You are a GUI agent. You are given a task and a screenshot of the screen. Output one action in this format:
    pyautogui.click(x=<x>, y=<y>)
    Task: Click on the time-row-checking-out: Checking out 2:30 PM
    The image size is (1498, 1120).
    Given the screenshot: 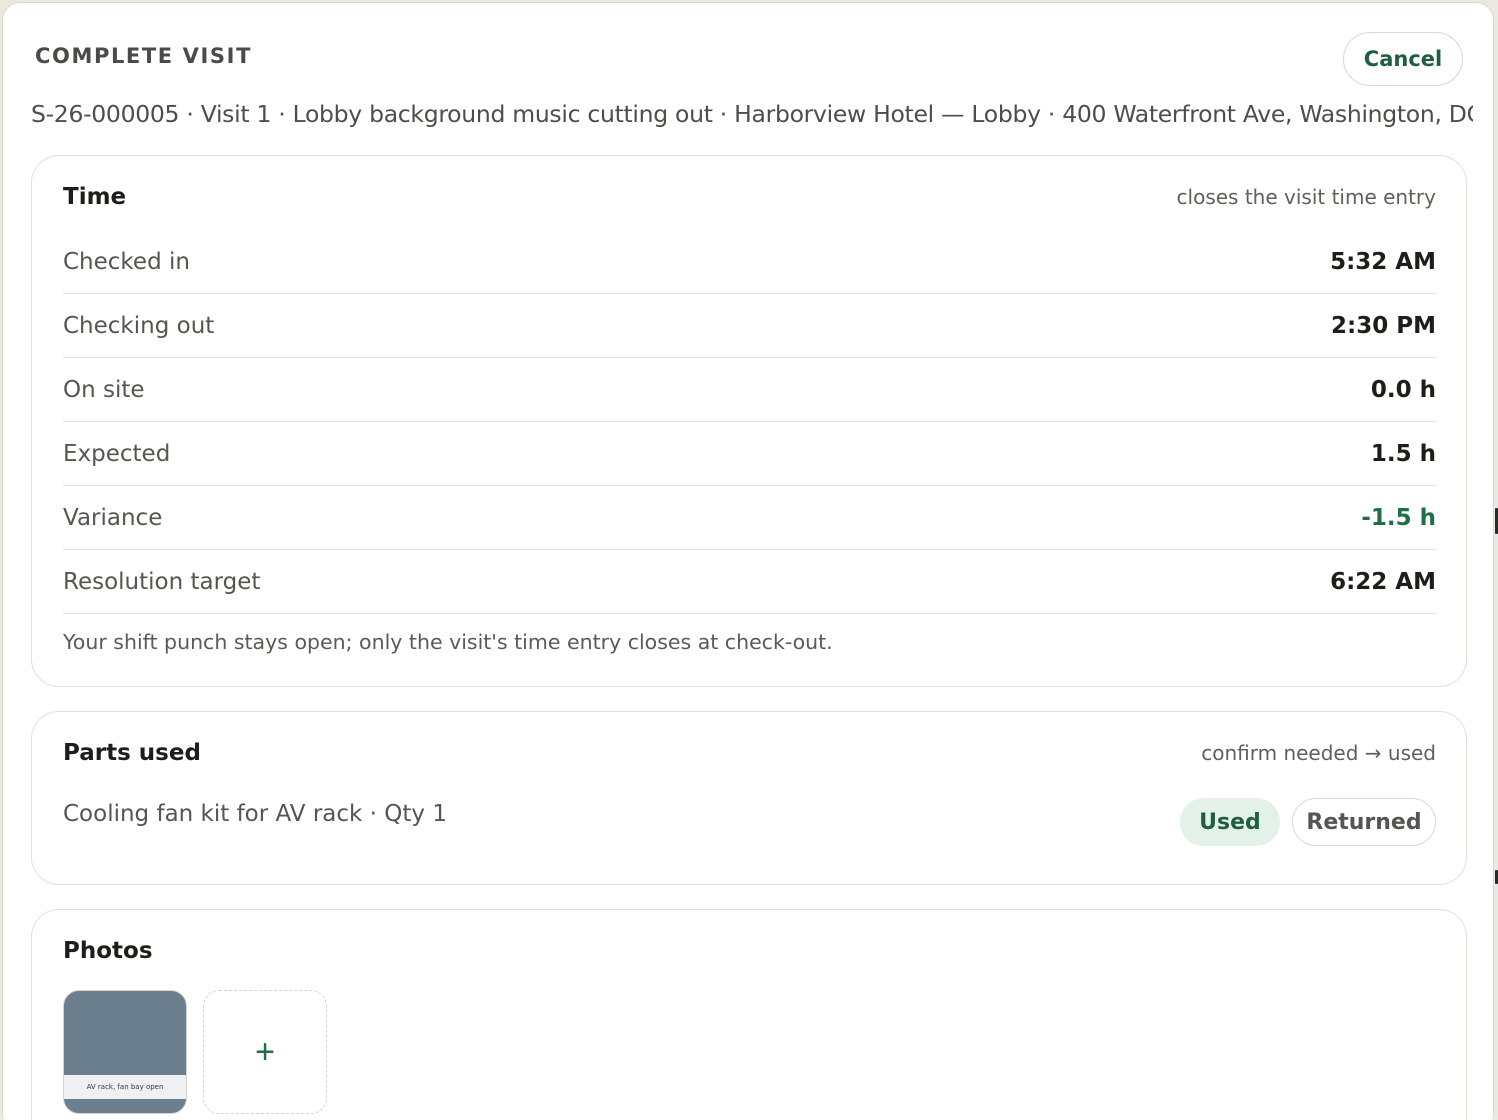 What is the action you would take?
    pyautogui.click(x=749, y=326)
    